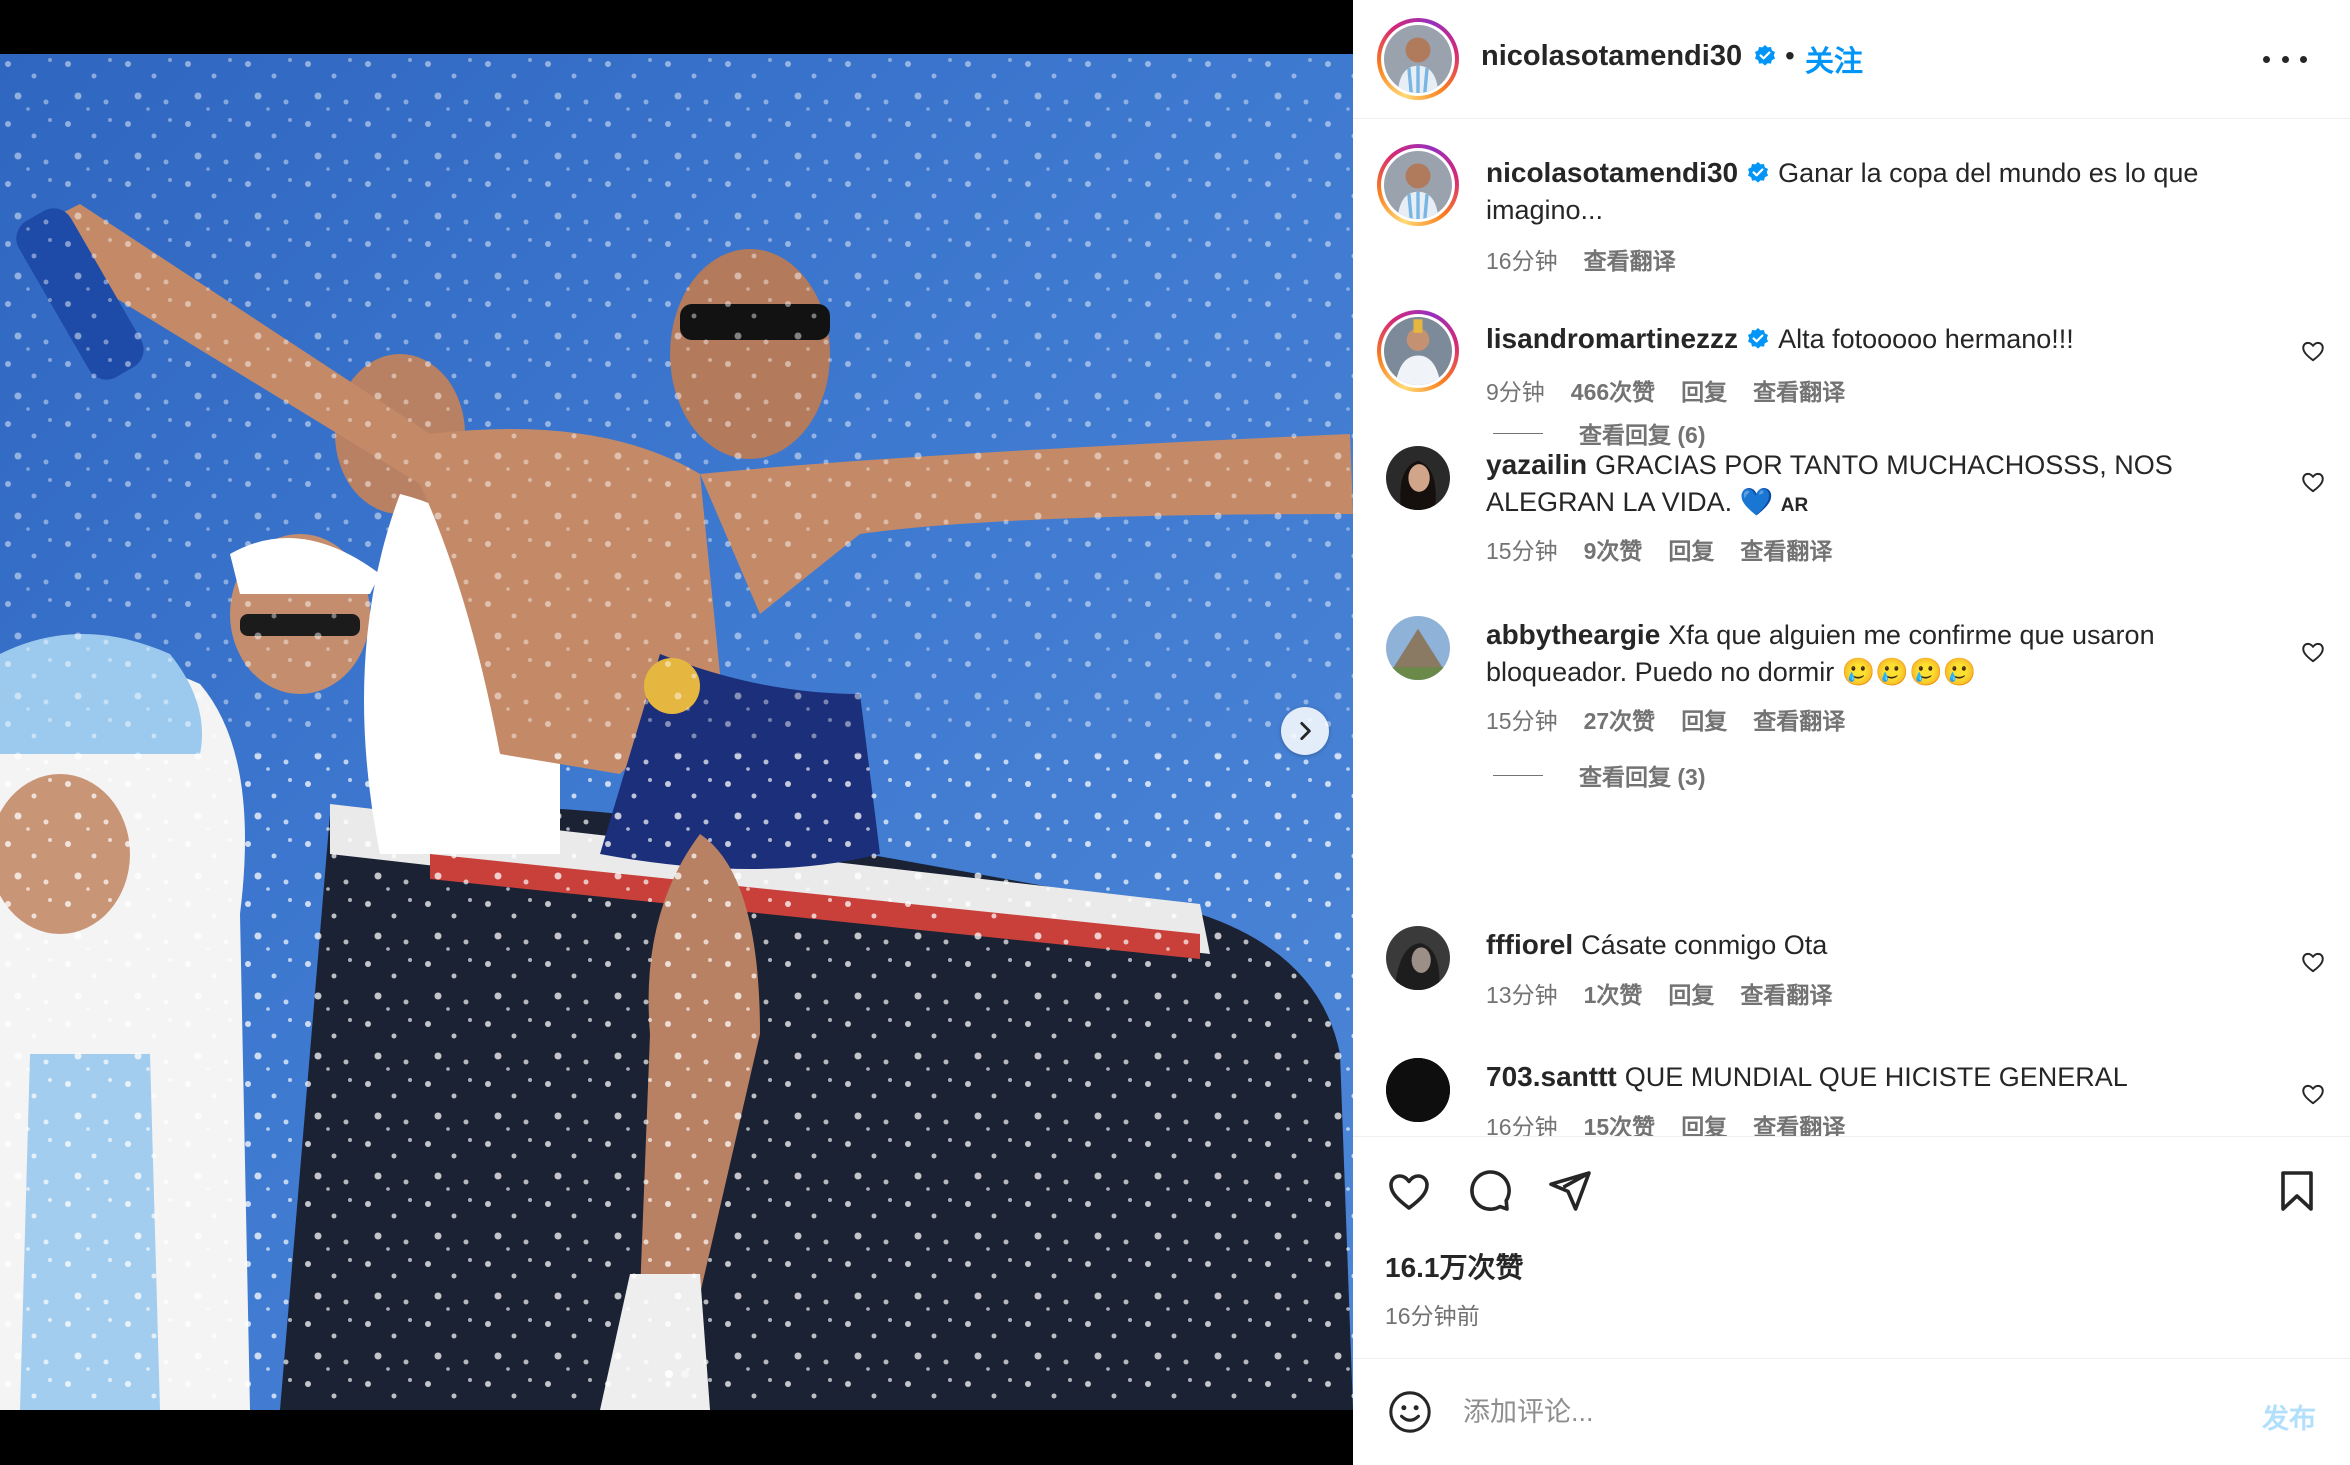 The image size is (2350, 1465). I want to click on comment-composer: 发布, so click(1851, 1411).